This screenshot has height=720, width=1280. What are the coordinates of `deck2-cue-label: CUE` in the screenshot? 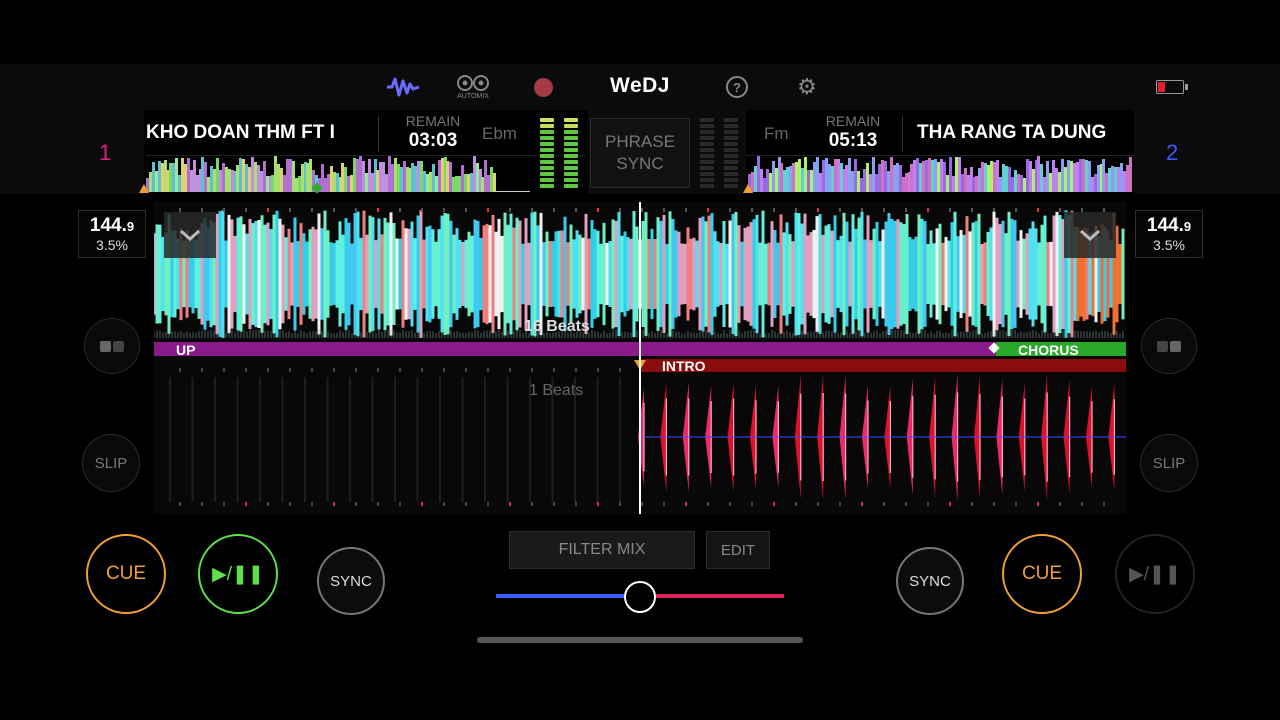 It's located at (1042, 573).